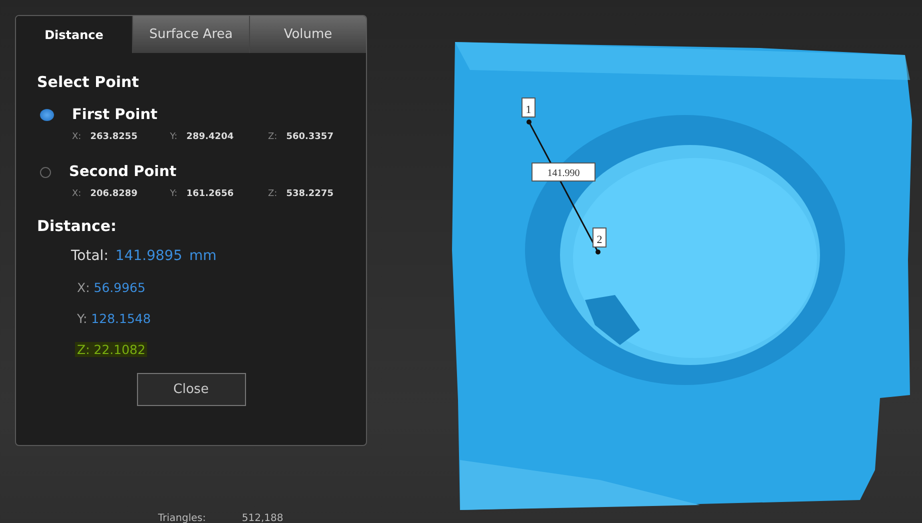  I want to click on distance-component: X: 56.9965, so click(111, 287).